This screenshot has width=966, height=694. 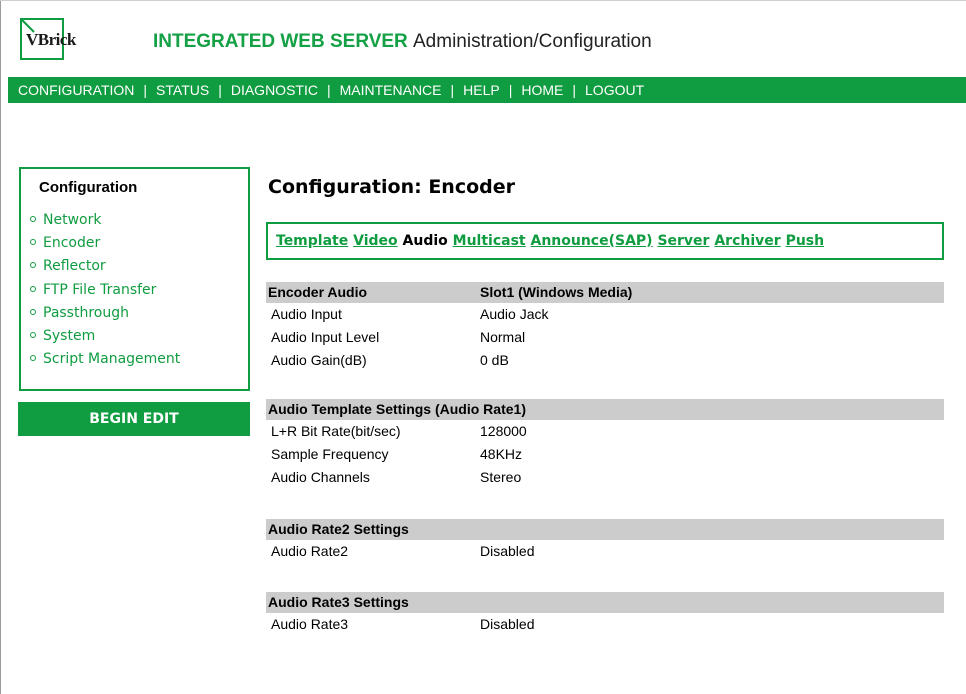 I want to click on setting-label: Sample Frequency, so click(x=330, y=454).